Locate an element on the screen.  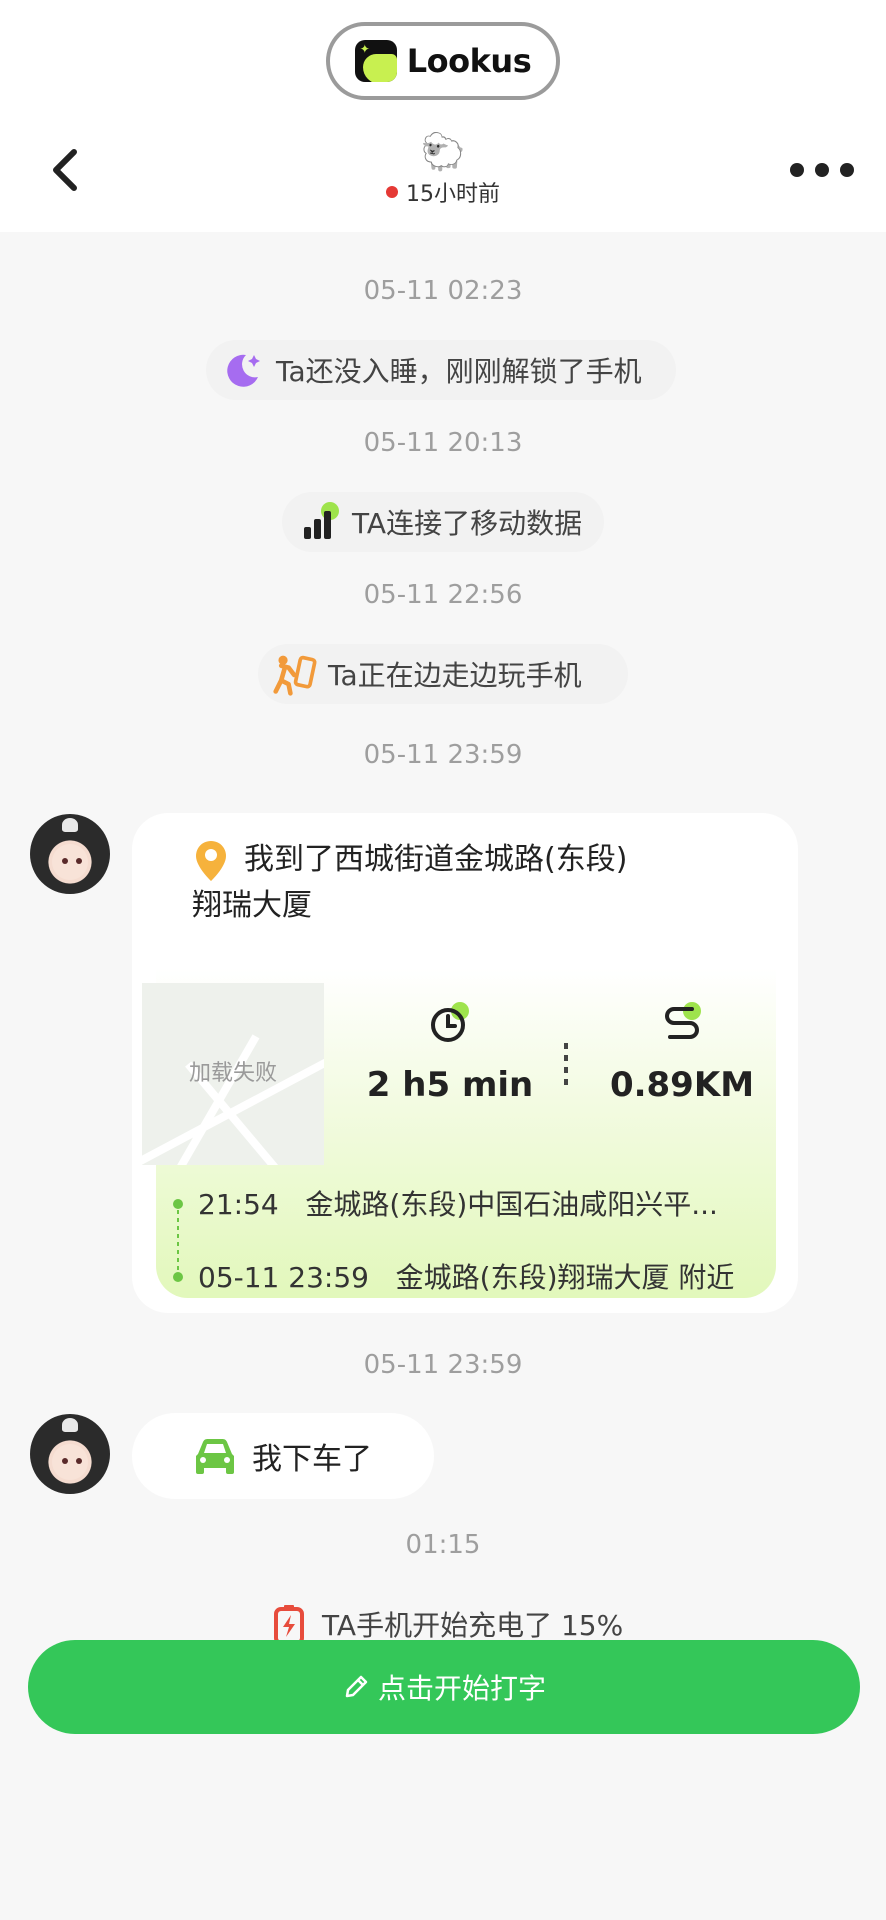
car-icon is located at coordinates (215, 1456).